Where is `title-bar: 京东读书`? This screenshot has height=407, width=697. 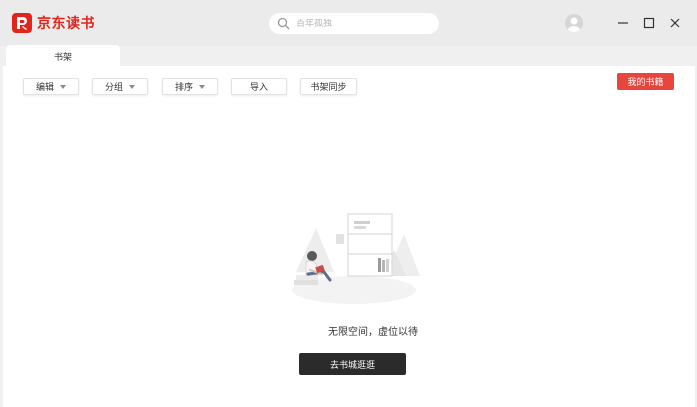
title-bar: 京东读书 is located at coordinates (348, 23).